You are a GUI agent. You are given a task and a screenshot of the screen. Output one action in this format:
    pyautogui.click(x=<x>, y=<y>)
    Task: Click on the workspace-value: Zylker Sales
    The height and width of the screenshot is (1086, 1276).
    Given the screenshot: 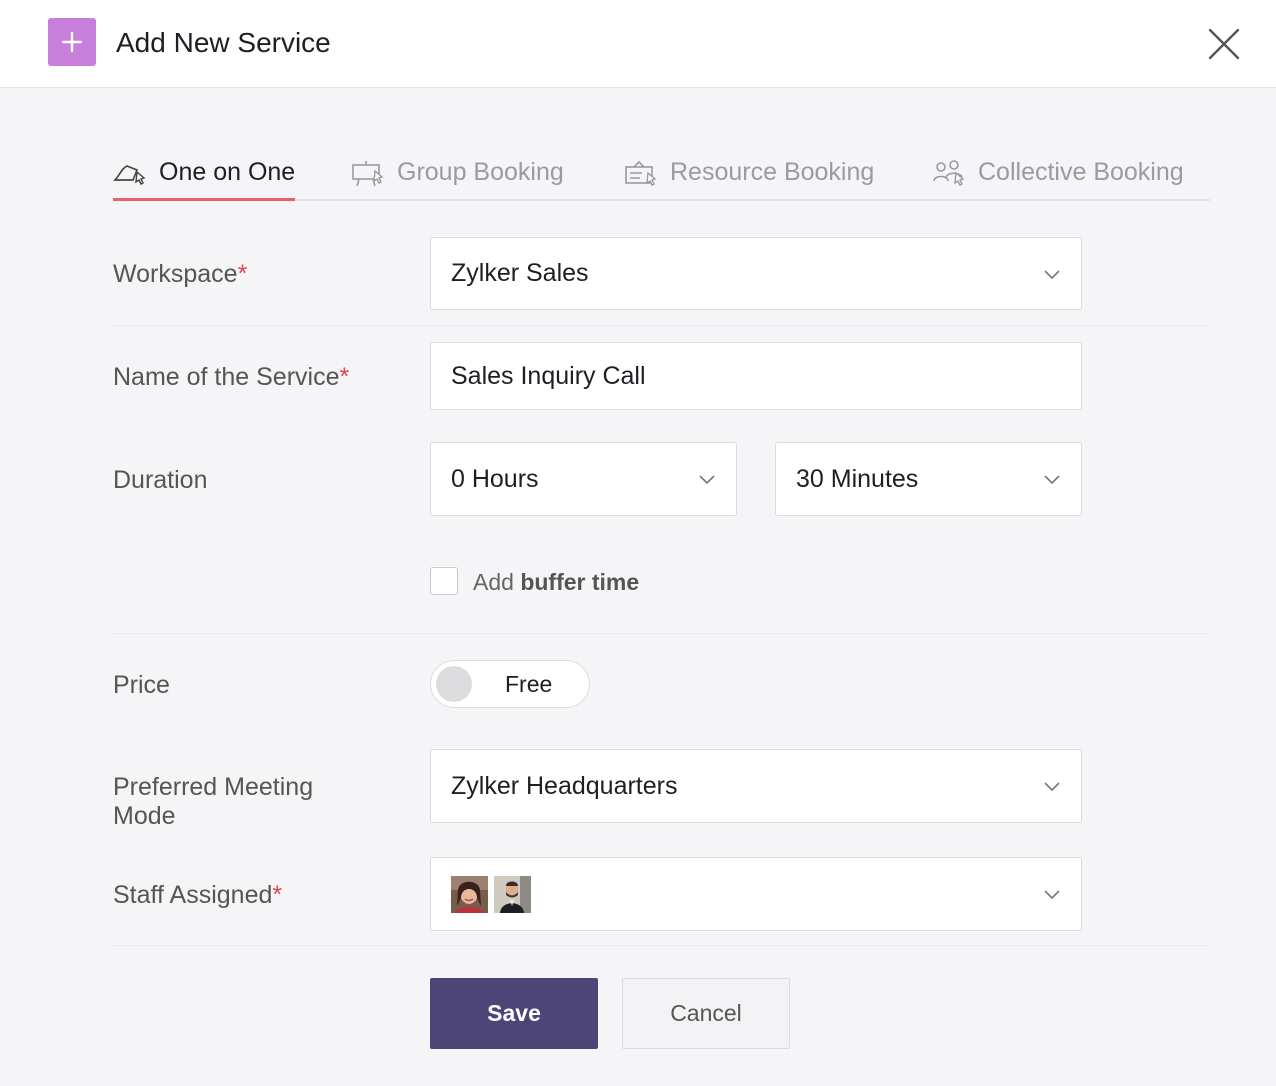 What is the action you would take?
    pyautogui.click(x=520, y=273)
    